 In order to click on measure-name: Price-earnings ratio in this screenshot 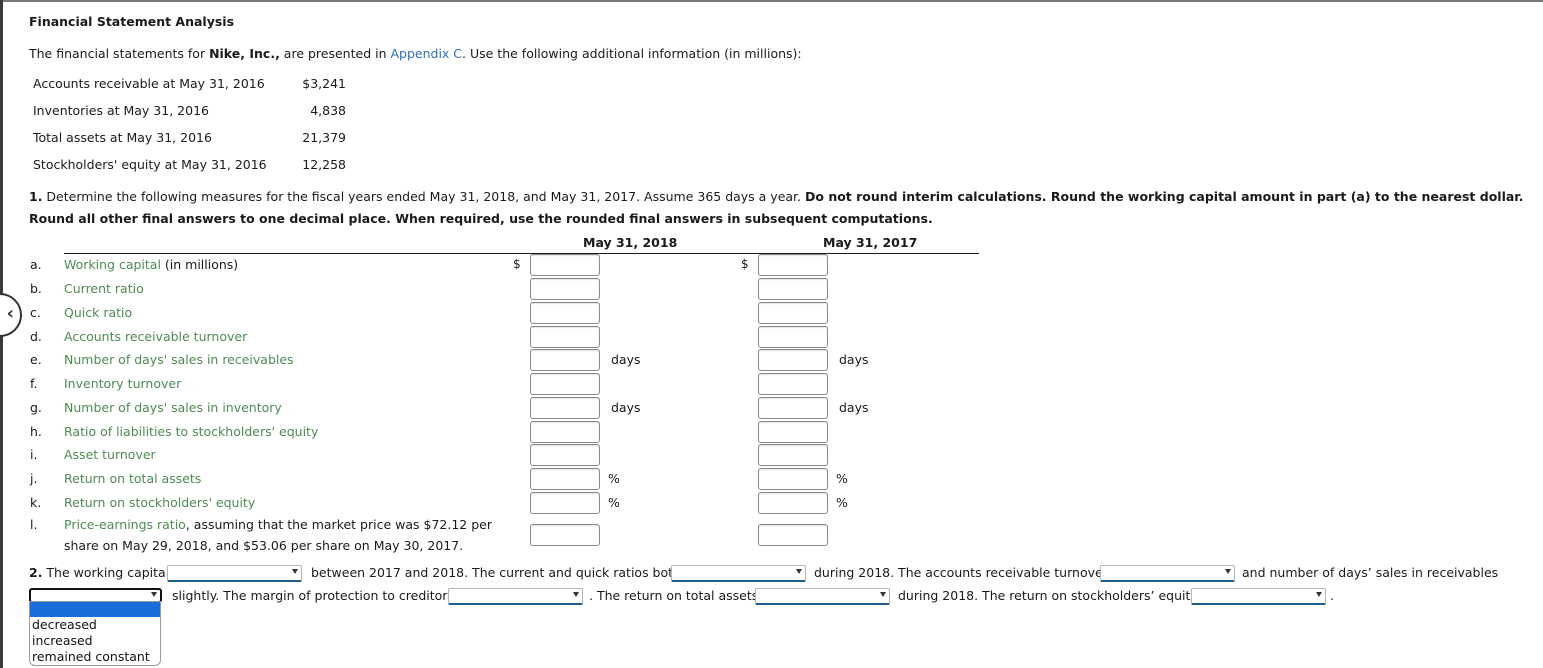, I will do `click(125, 524)`.